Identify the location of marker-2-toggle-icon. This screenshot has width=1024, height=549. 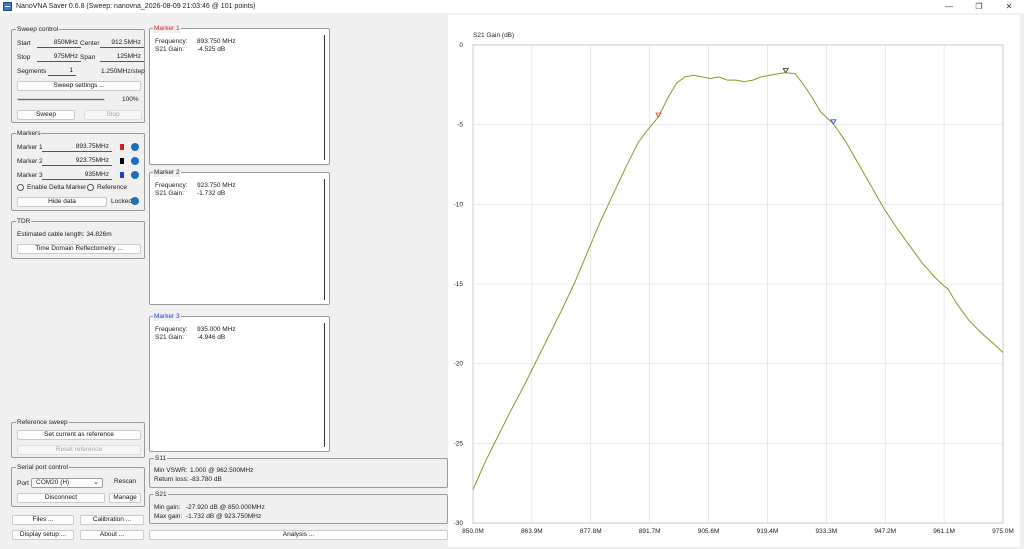
(135, 161).